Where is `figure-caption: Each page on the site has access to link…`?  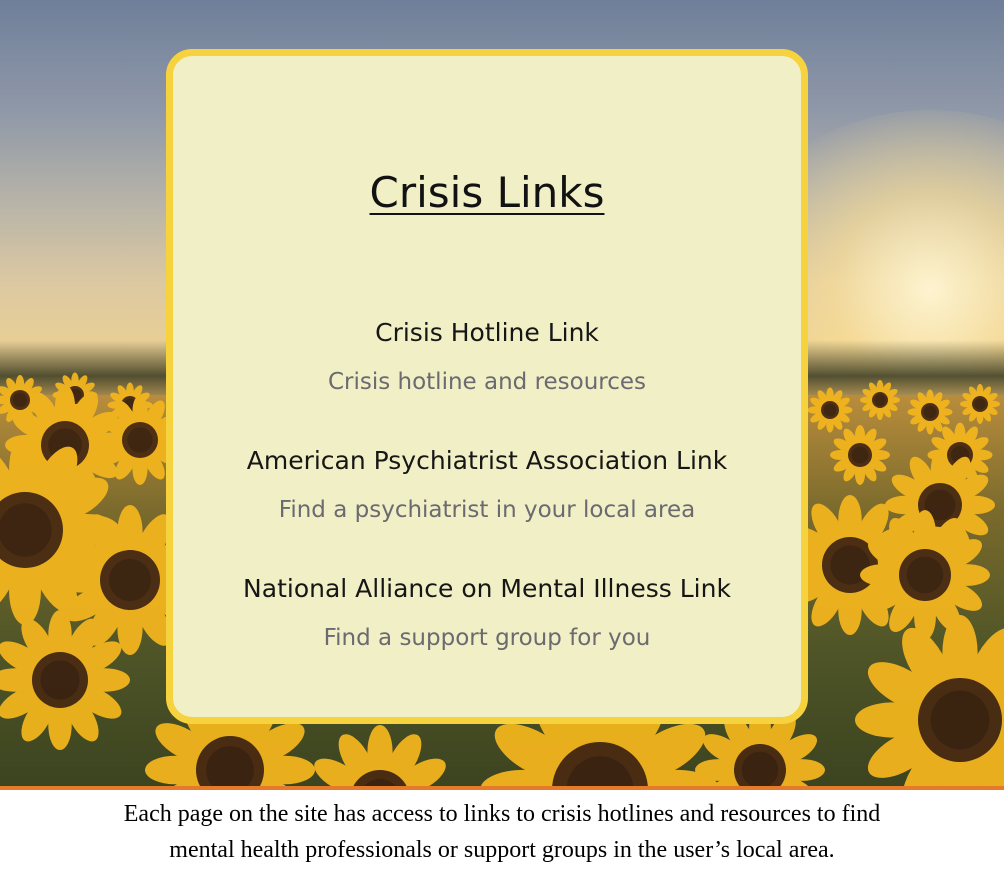
figure-caption: Each page on the site has access to link… is located at coordinates (502, 832).